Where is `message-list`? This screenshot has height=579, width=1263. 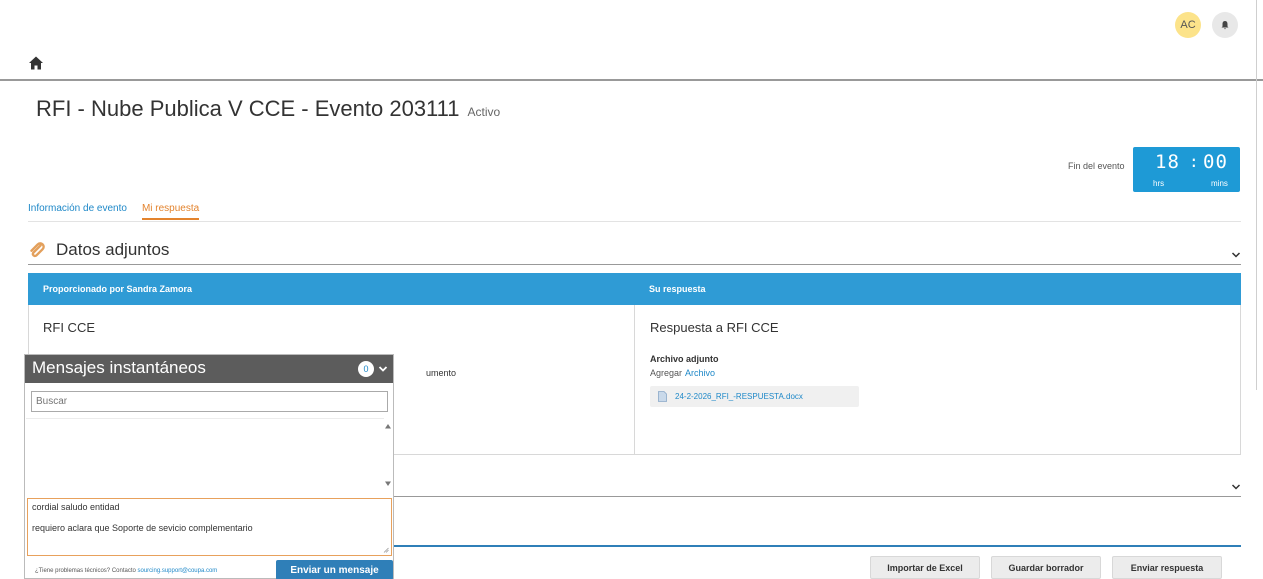 message-list is located at coordinates (205, 456).